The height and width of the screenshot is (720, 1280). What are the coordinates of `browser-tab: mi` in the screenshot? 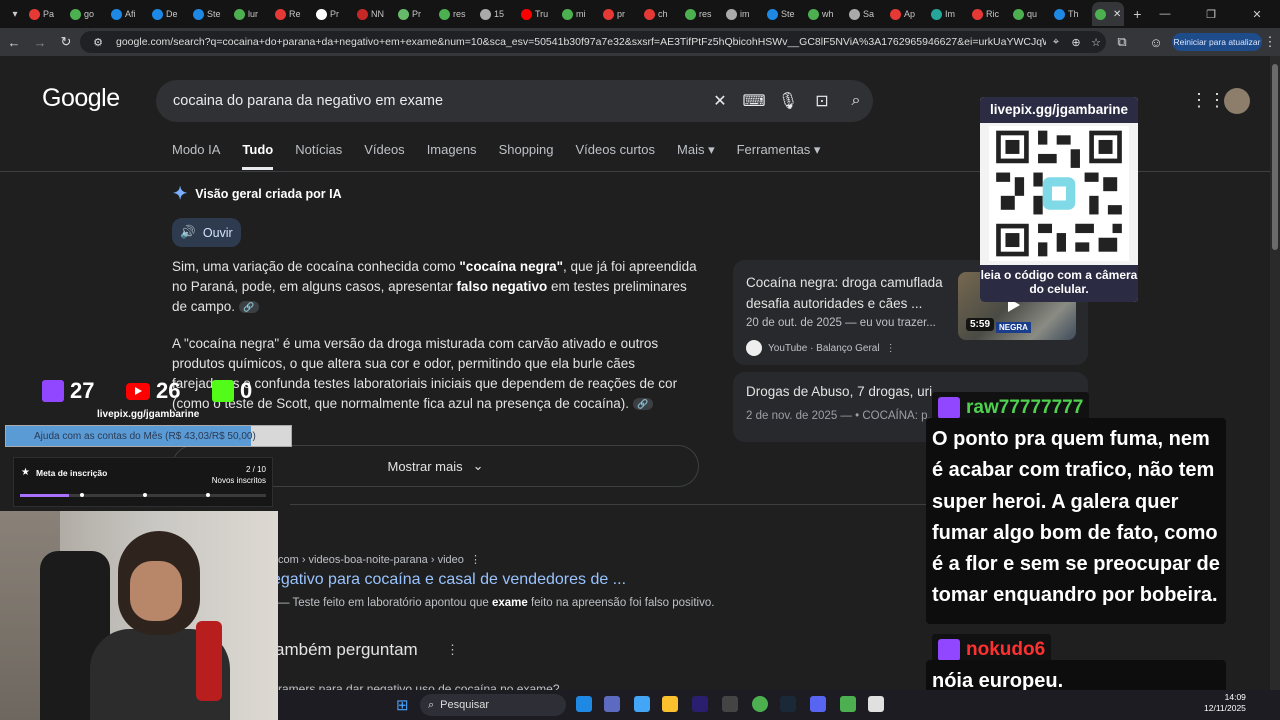 It's located at (579, 14).